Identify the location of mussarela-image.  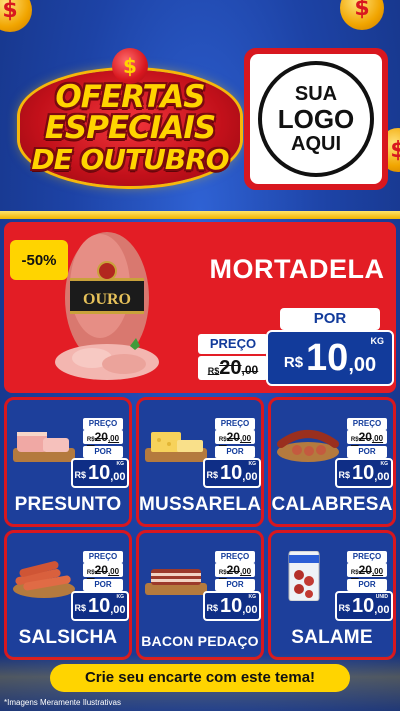
(176, 447).